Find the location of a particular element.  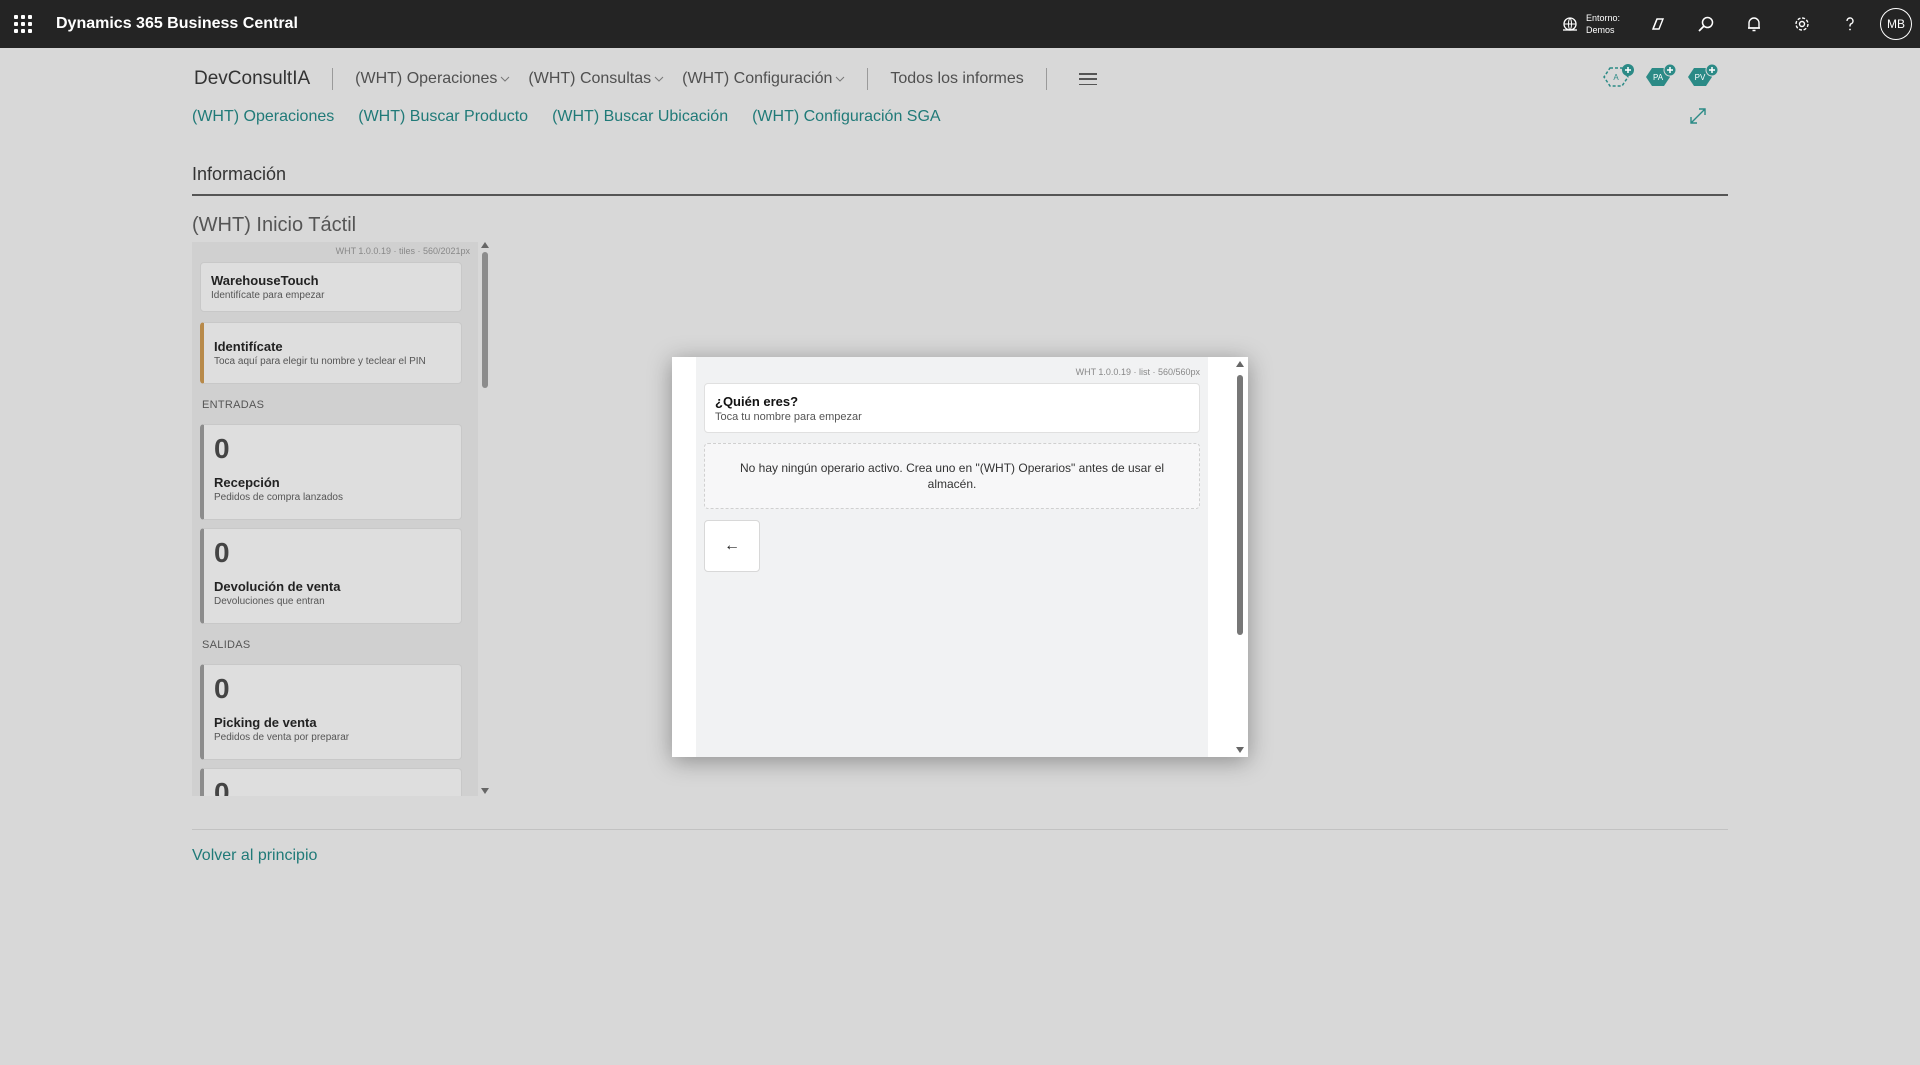

dialog-subtitle: Toca tu nombre para empezar is located at coordinates (788, 417).